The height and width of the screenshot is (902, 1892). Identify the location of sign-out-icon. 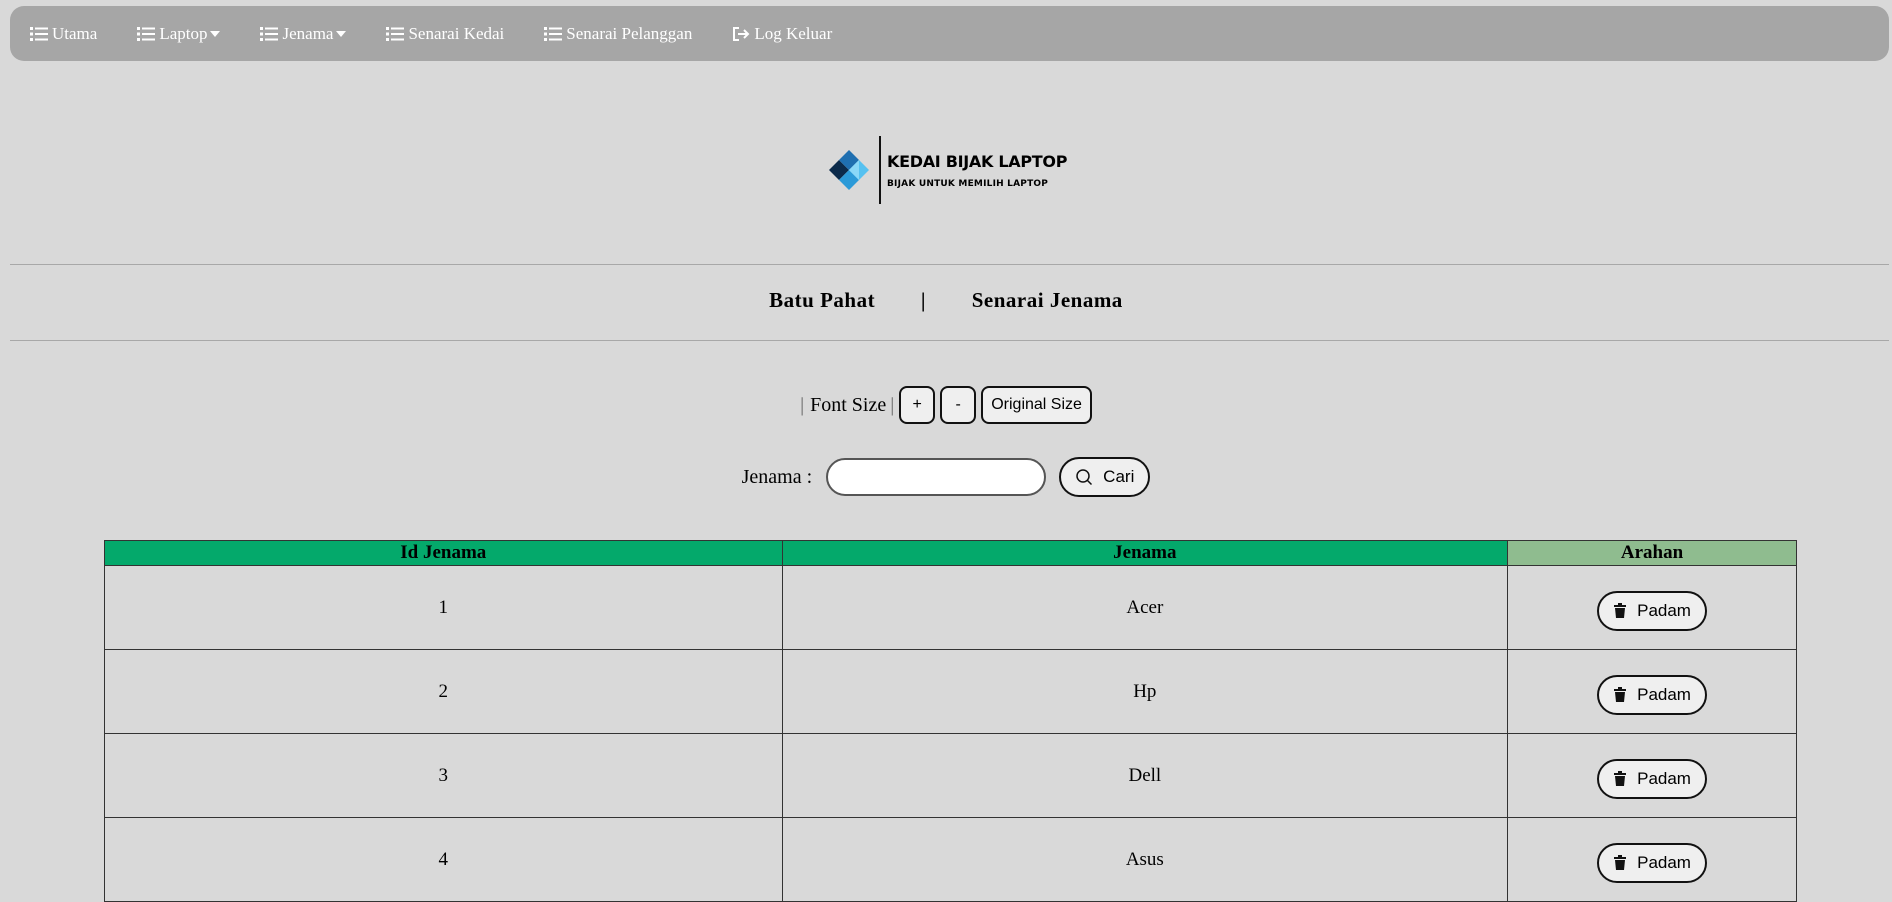
(741, 33).